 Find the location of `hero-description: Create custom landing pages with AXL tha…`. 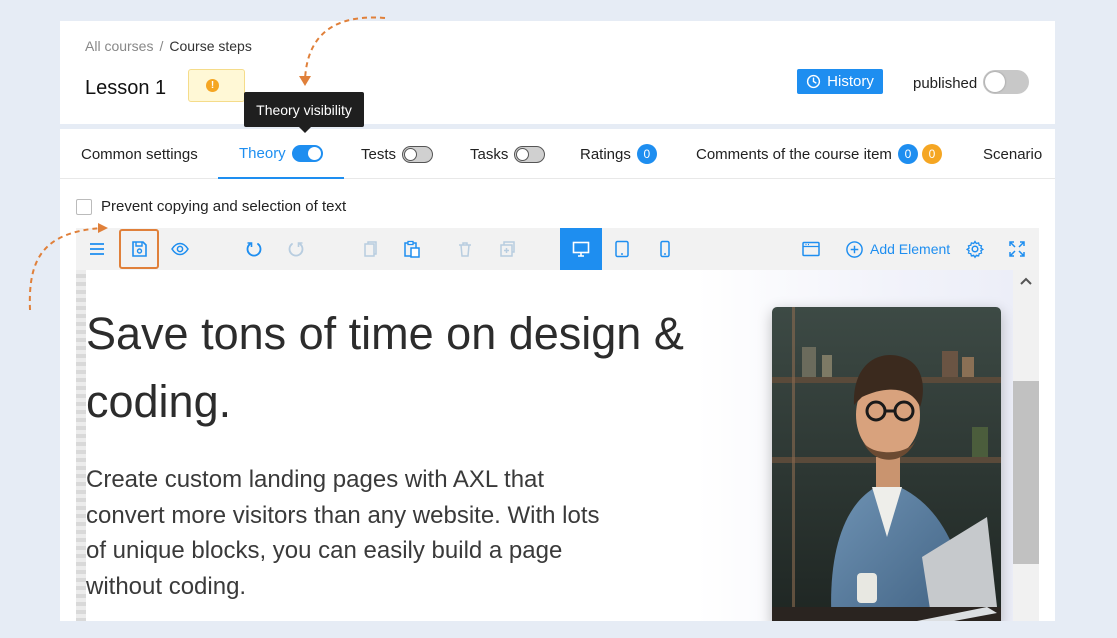

hero-description: Create custom landing pages with AXL tha… is located at coordinates (346, 533).